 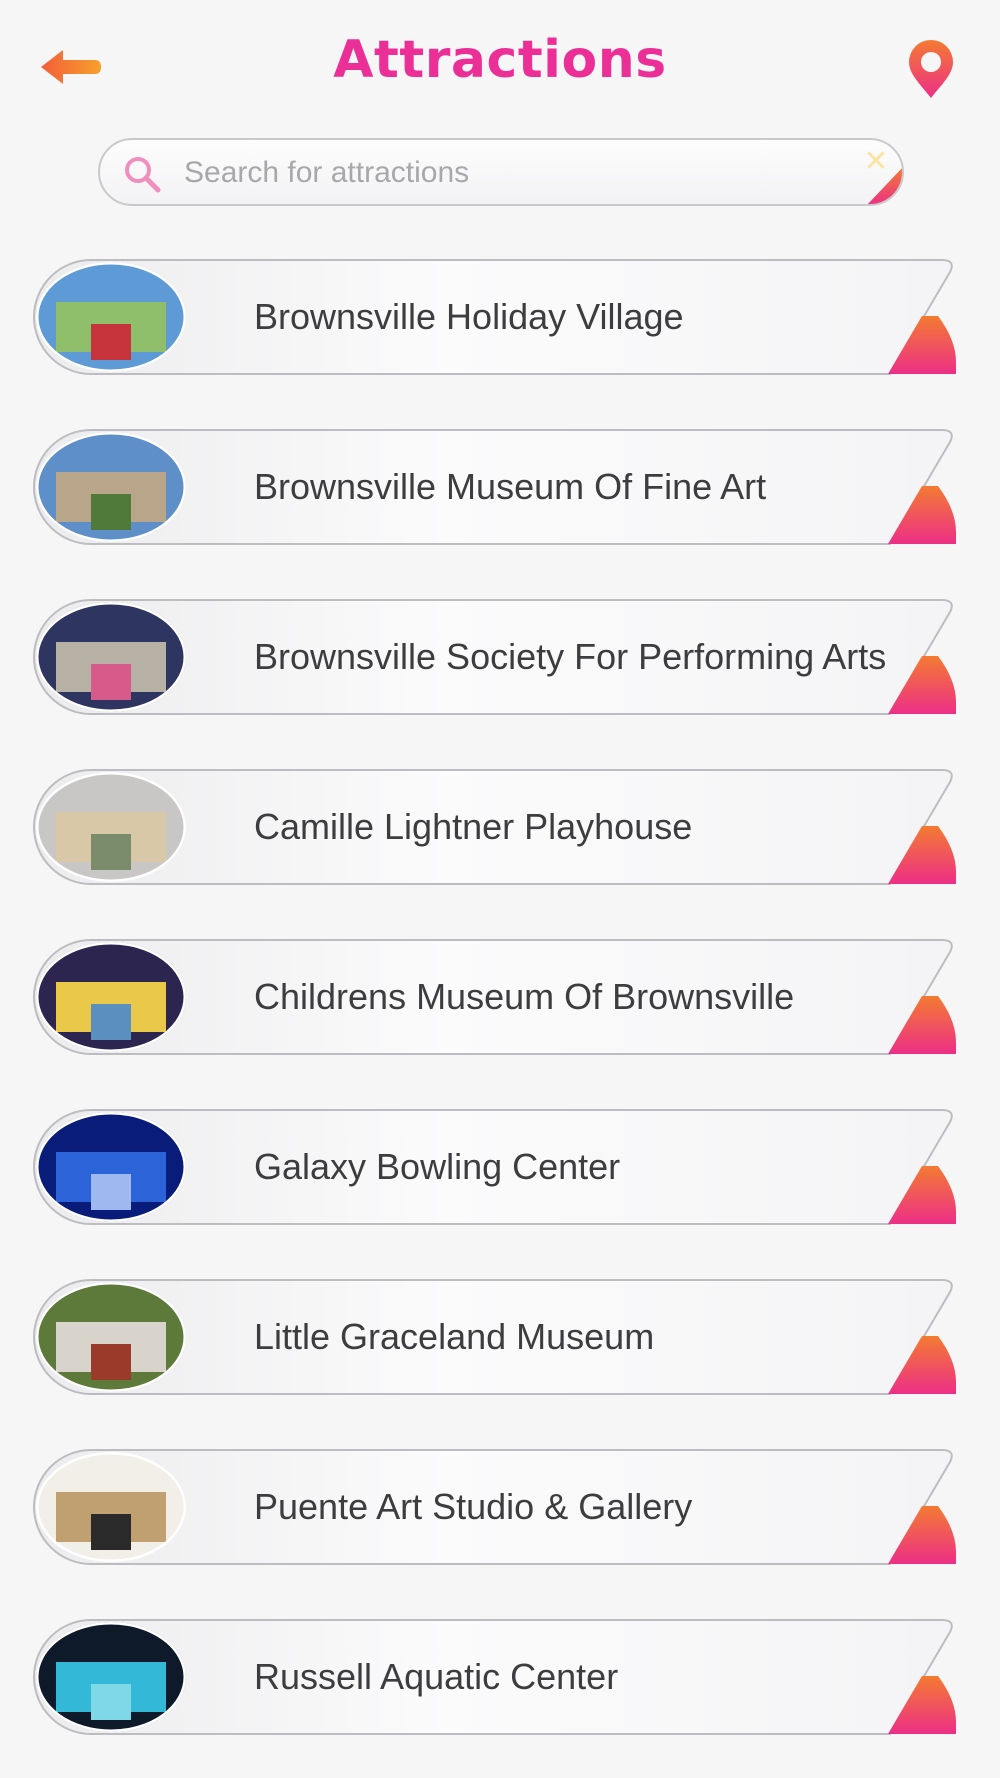 I want to click on page-title: Attractions, so click(x=500, y=60).